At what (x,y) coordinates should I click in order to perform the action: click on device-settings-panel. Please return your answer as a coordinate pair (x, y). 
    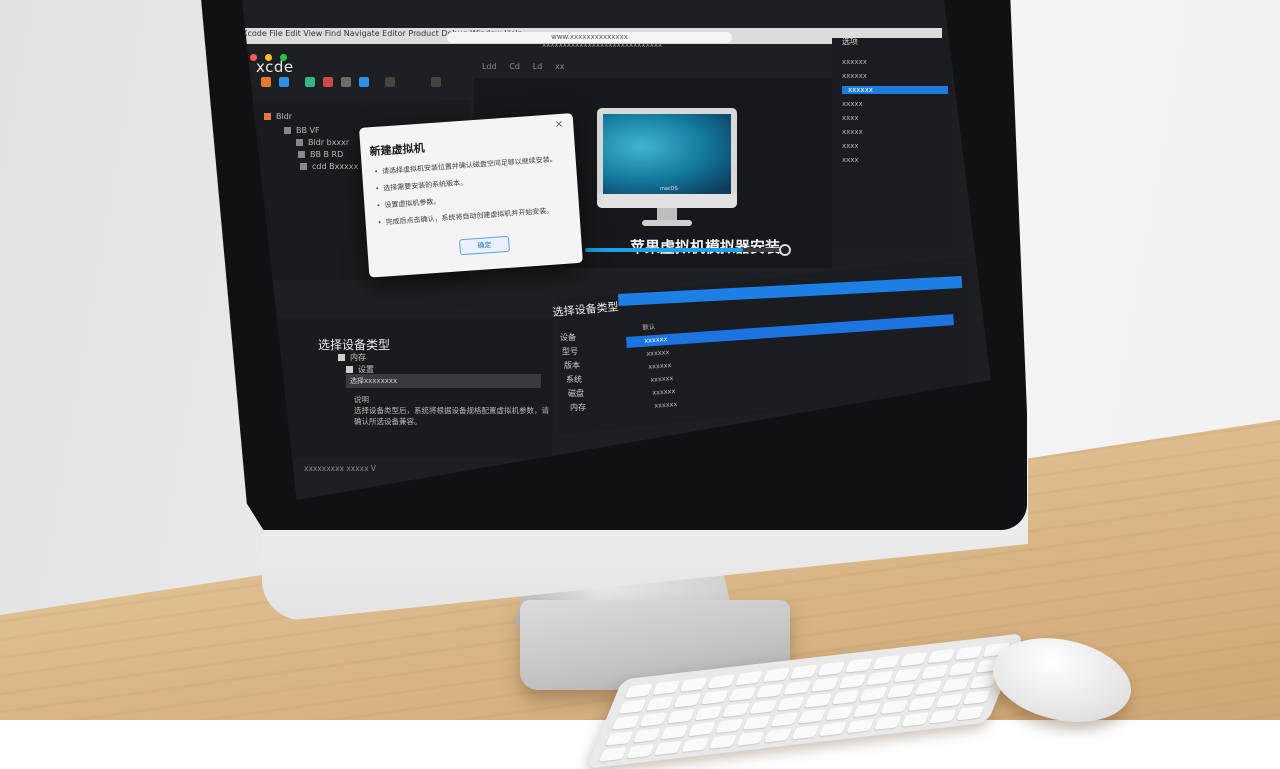
    Looking at the image, I should click on (412, 388).